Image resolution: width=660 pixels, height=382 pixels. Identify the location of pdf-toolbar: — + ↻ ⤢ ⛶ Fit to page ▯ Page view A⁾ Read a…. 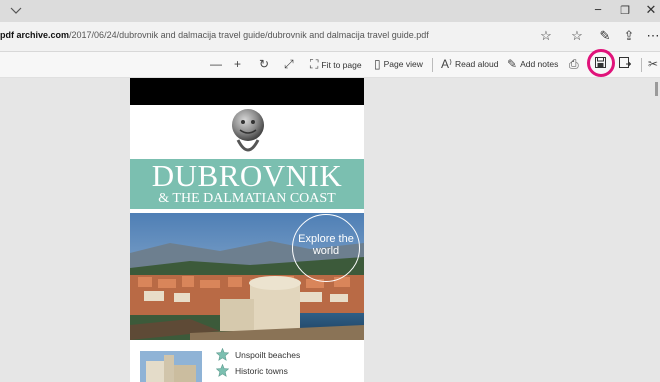
(330, 65).